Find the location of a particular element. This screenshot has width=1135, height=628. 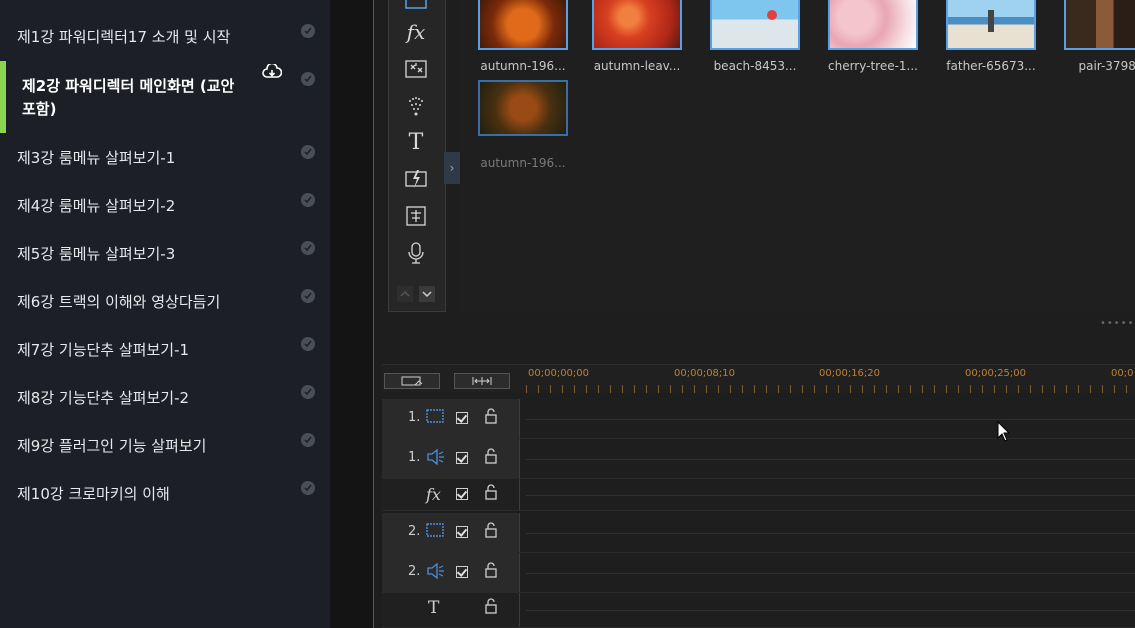

lesson-title: 제7강 기능단추 살펴보기-1 is located at coordinates (103, 350).